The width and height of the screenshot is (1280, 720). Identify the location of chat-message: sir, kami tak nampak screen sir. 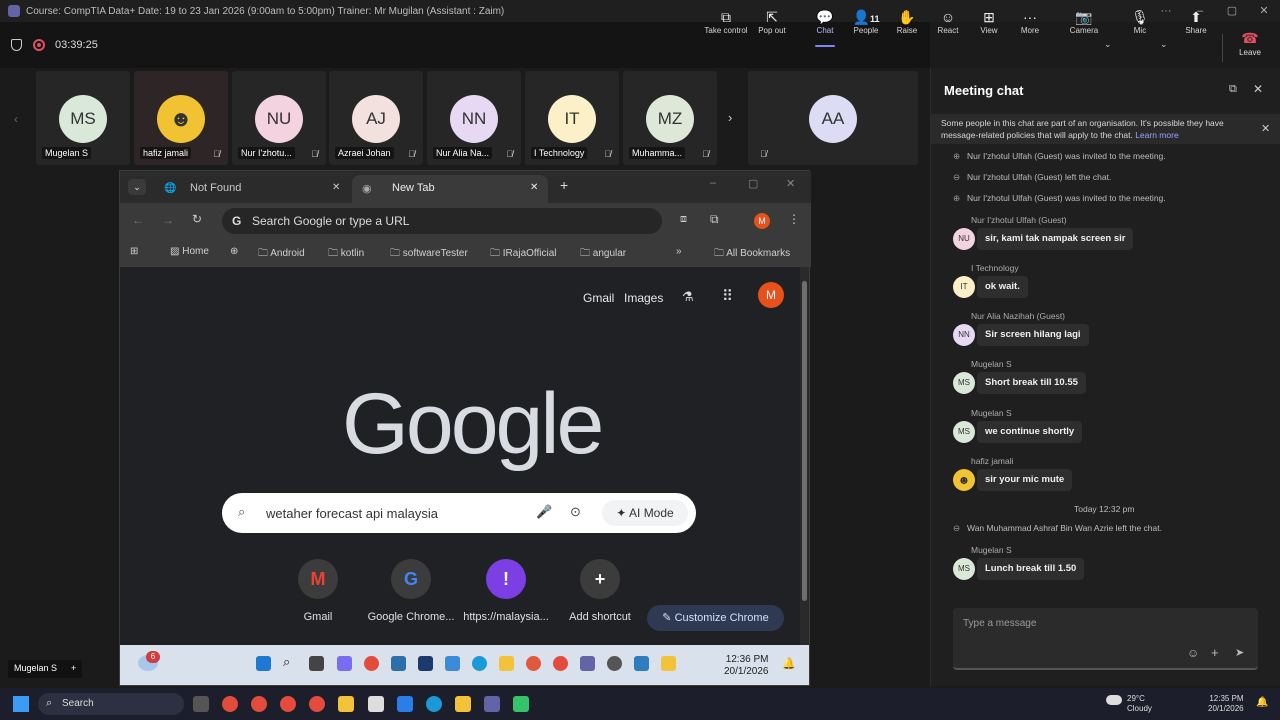
(1055, 239).